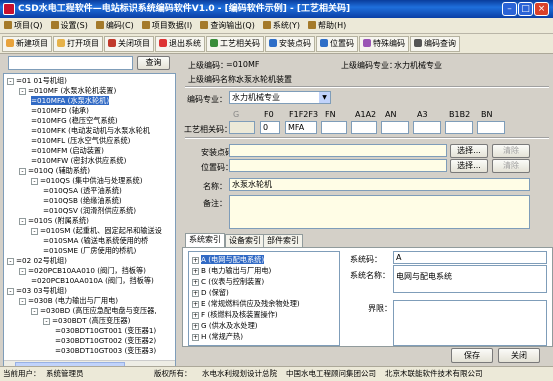 The height and width of the screenshot is (381, 553). What do you see at coordinates (80, 141) in the screenshot?
I see `tree-node: =010MFL (压水空气供应系统)` at bounding box center [80, 141].